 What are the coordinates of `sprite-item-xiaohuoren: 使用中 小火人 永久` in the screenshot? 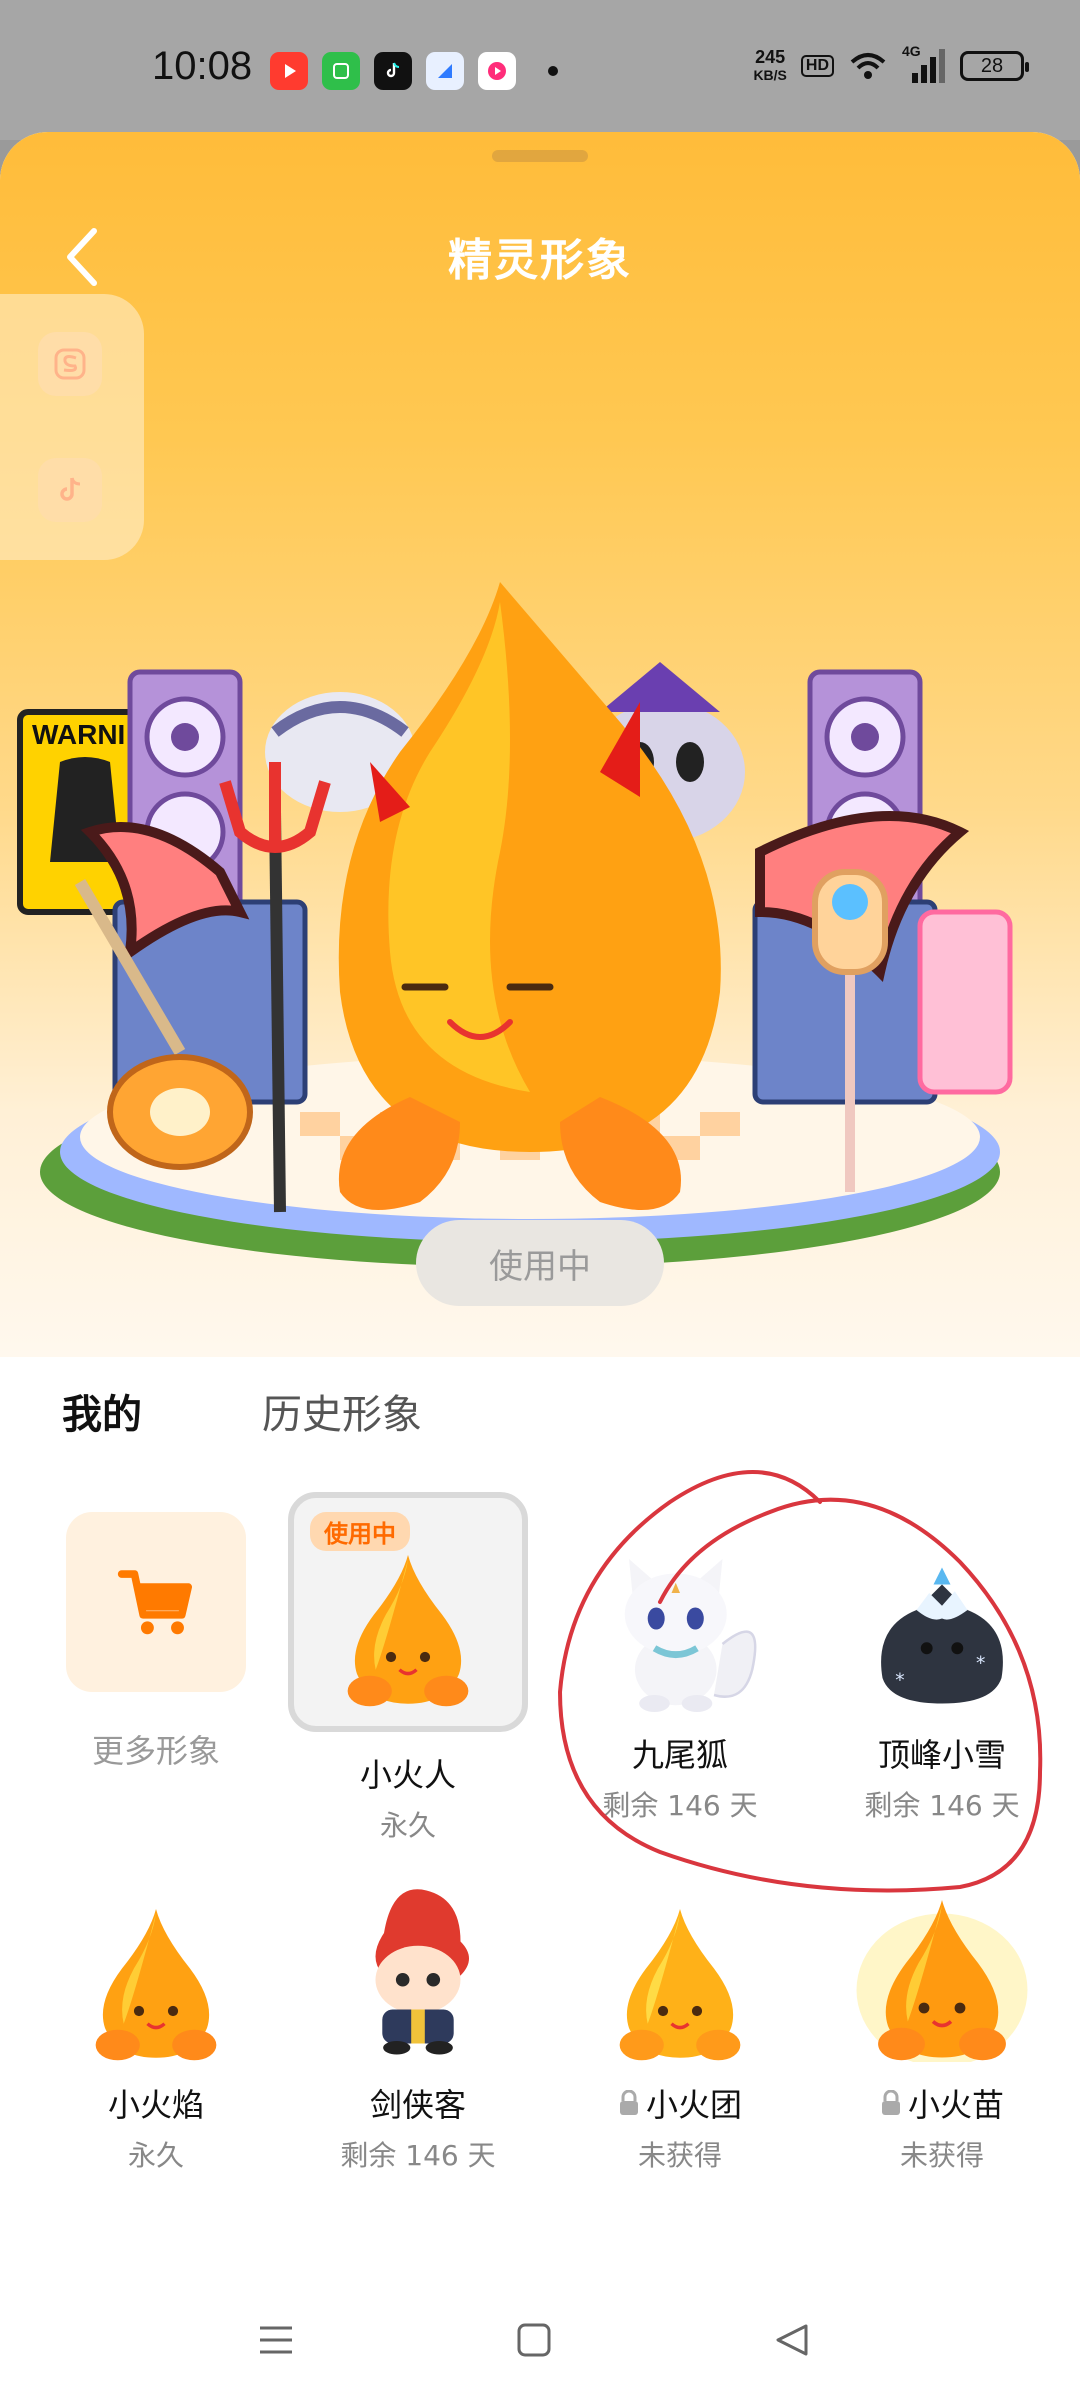 It's located at (408, 1668).